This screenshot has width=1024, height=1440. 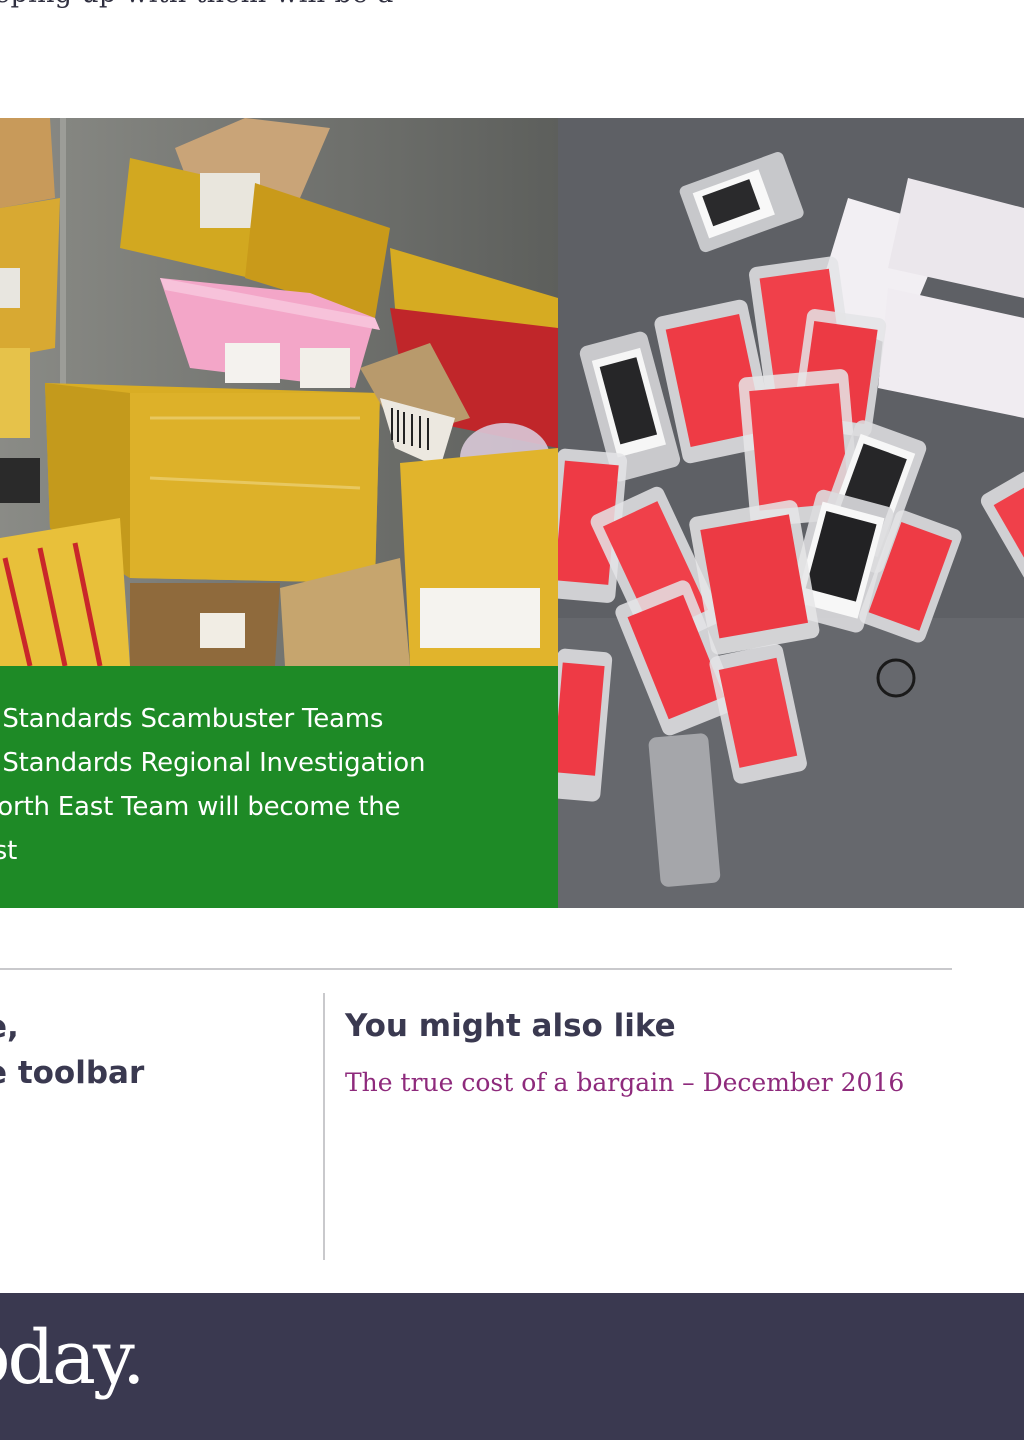 What do you see at coordinates (510, 1026) in the screenshot?
I see `related-articles-heading: You might also like` at bounding box center [510, 1026].